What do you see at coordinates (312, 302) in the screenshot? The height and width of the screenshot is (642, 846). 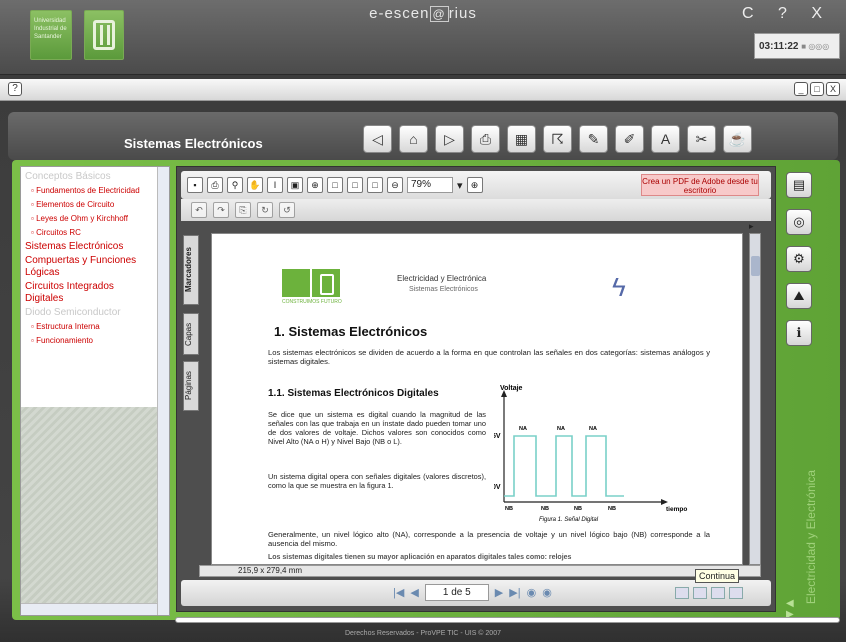 I see `logo-caption: CONSTRUIMOS FUTURO` at bounding box center [312, 302].